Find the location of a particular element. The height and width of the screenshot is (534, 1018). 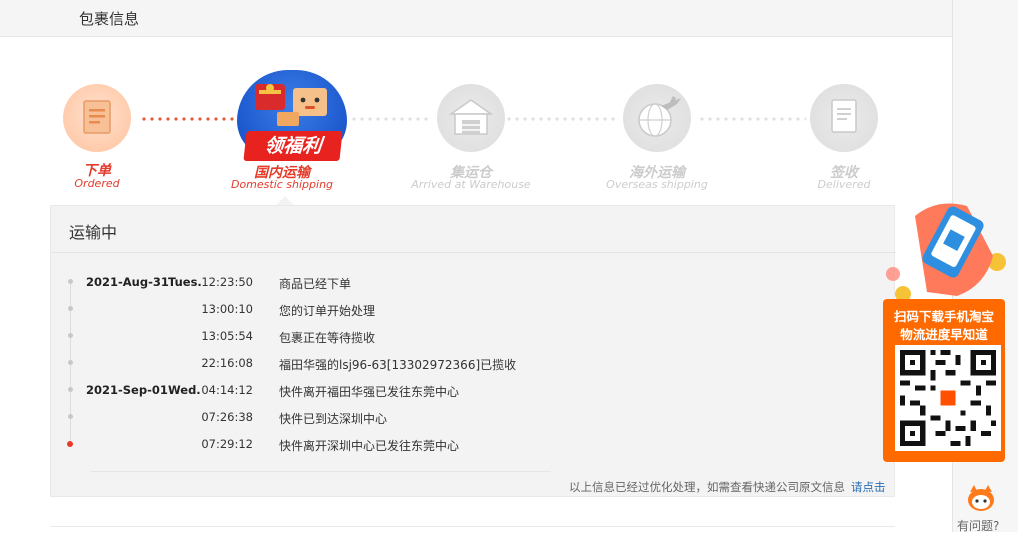

event-description: 快件已到达深圳中心 is located at coordinates (333, 419).